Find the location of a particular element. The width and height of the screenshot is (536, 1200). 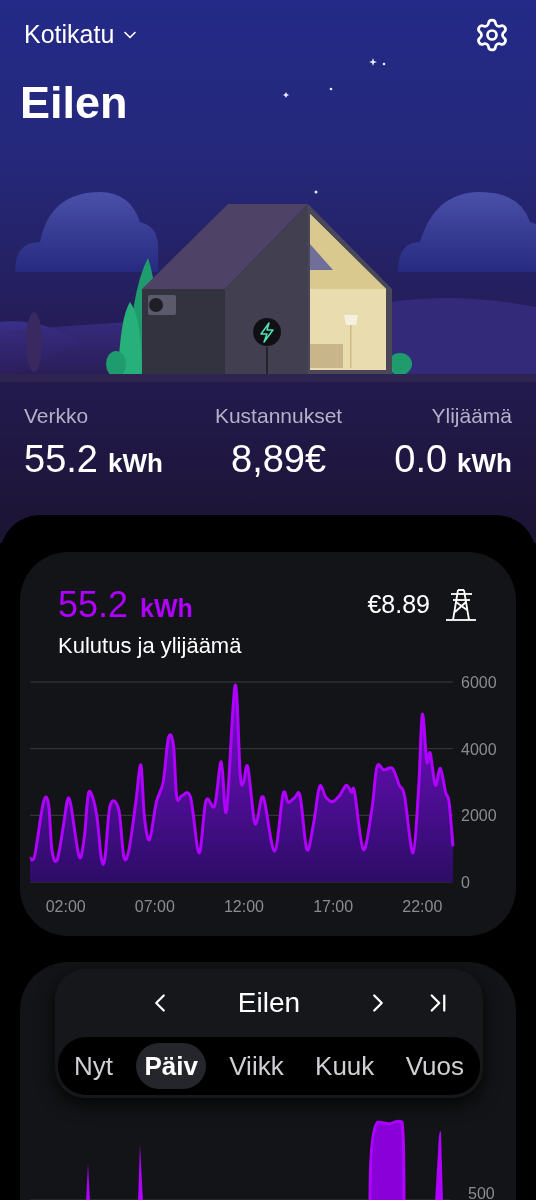

usage-spike is located at coordinates (439, 1165).